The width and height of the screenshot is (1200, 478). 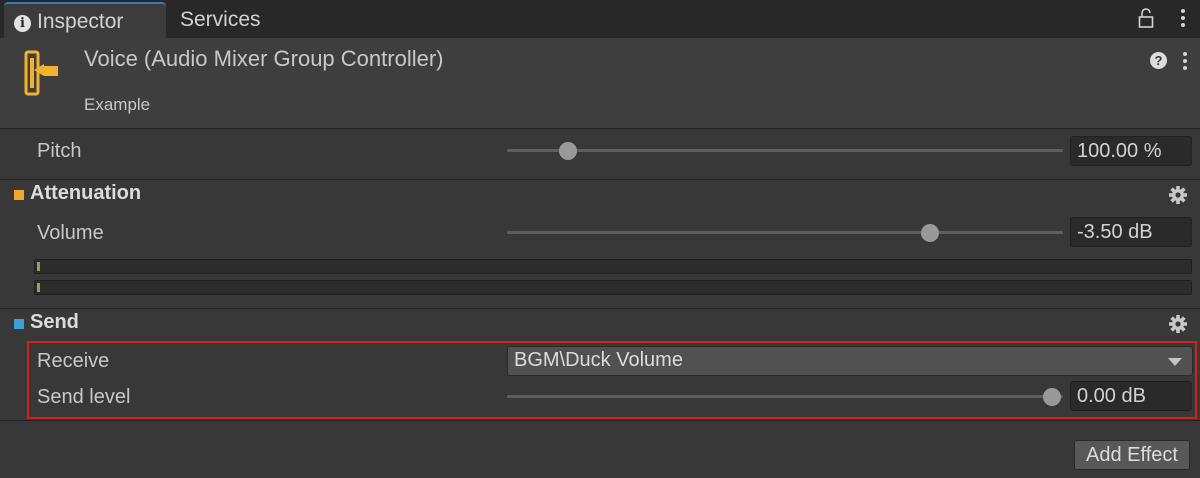 What do you see at coordinates (80, 21) in the screenshot?
I see `tab-inspector-label: Inspector` at bounding box center [80, 21].